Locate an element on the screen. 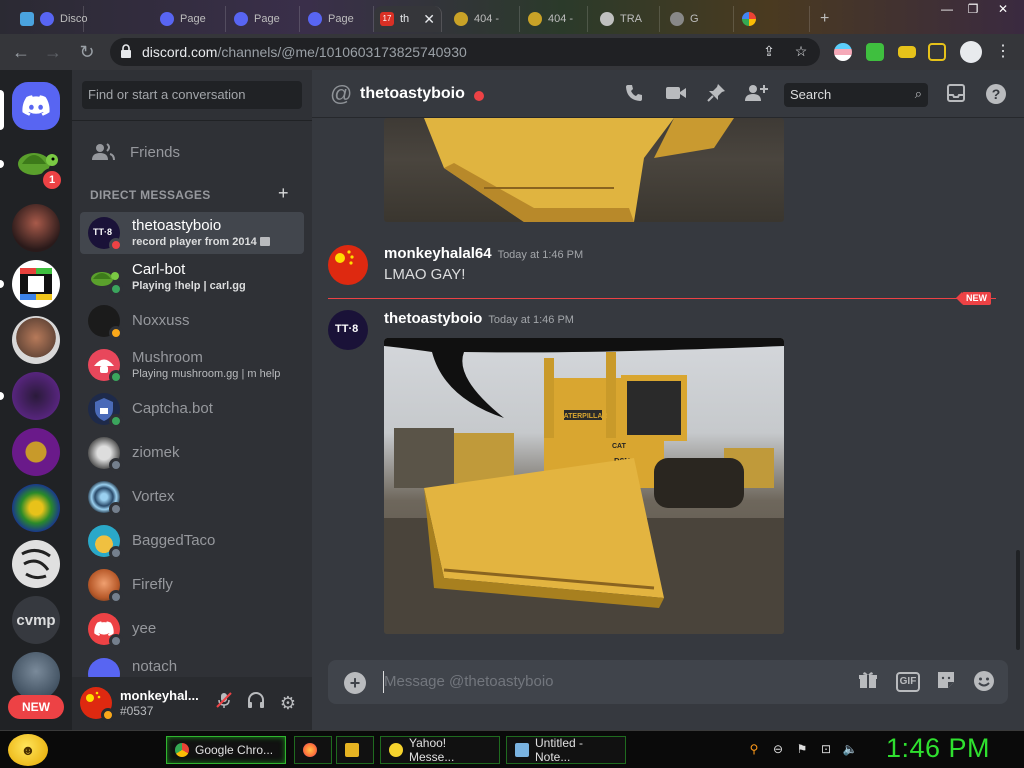 This screenshot has width=1024, height=768. dm-item-ziomek: ziomek is located at coordinates (192, 453).